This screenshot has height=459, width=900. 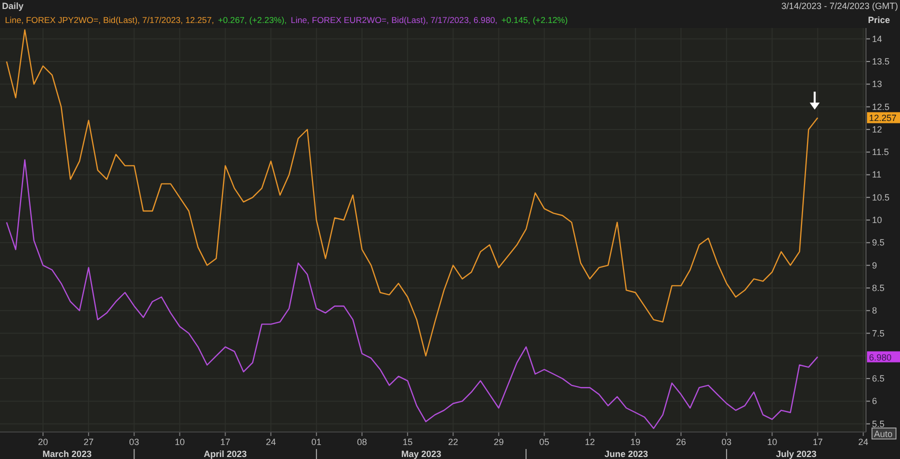 What do you see at coordinates (89, 442) in the screenshot?
I see `tick-label: 27` at bounding box center [89, 442].